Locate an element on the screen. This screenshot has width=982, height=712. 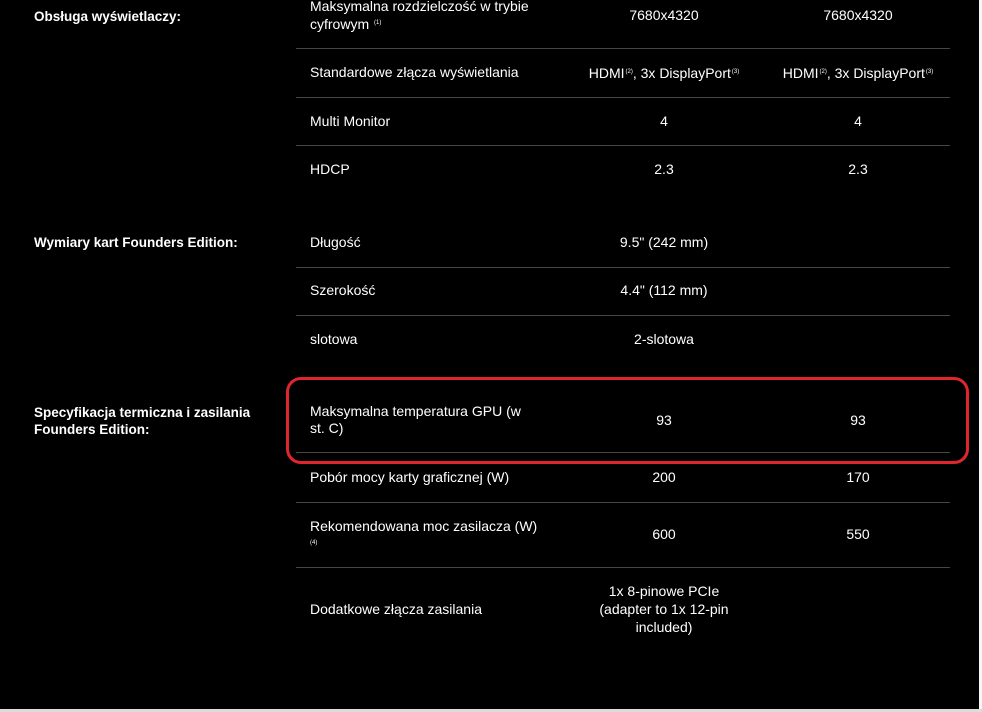
width-value: 4.4" (112 mm) is located at coordinates (664, 290).